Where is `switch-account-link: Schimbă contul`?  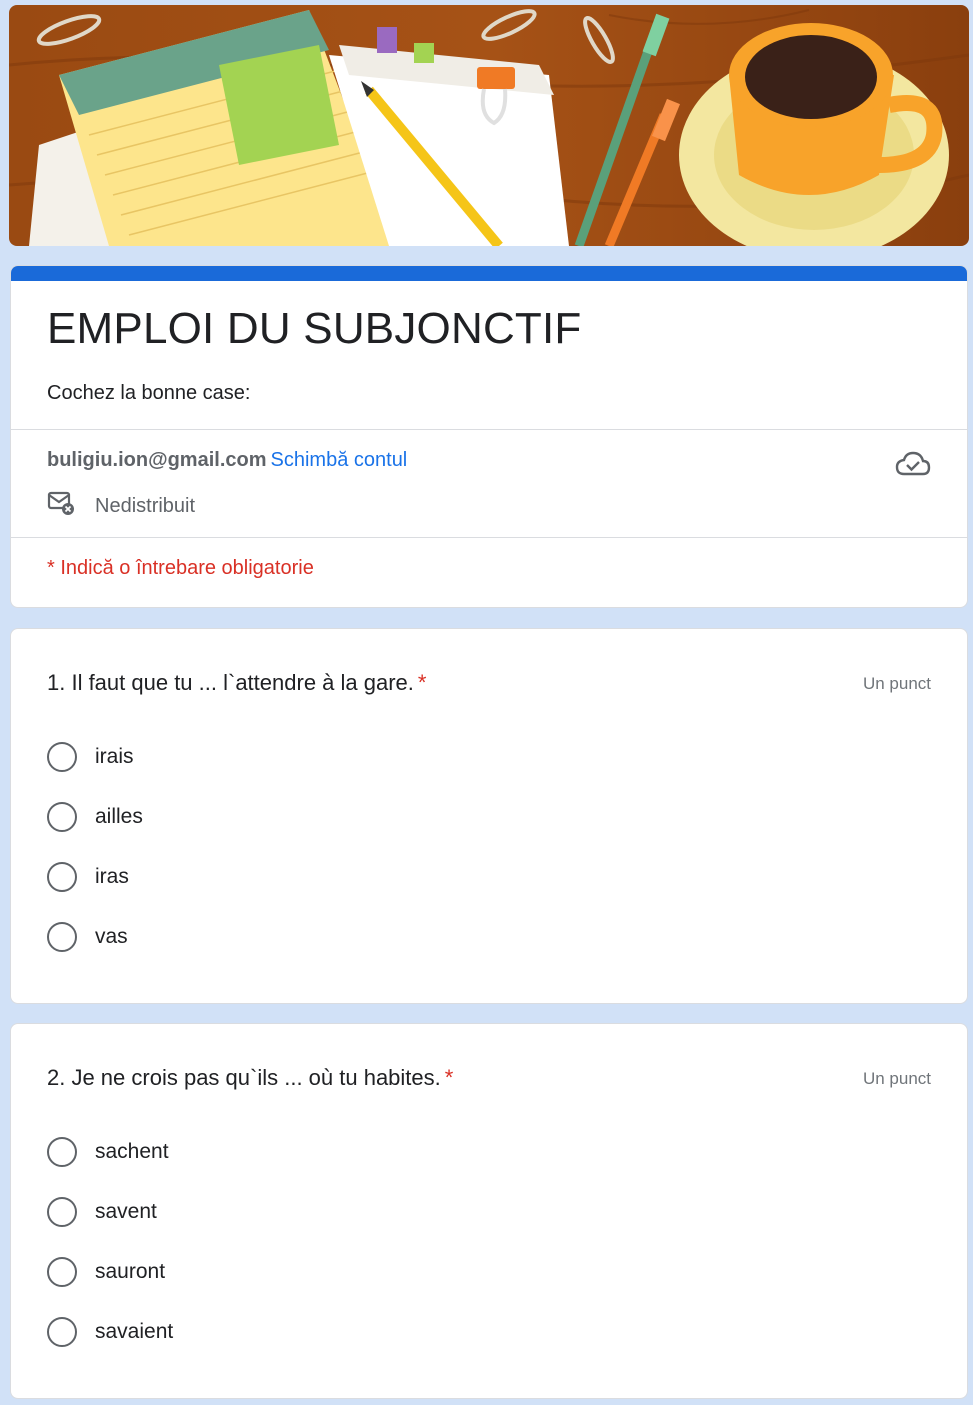 switch-account-link: Schimbă contul is located at coordinates (339, 460).